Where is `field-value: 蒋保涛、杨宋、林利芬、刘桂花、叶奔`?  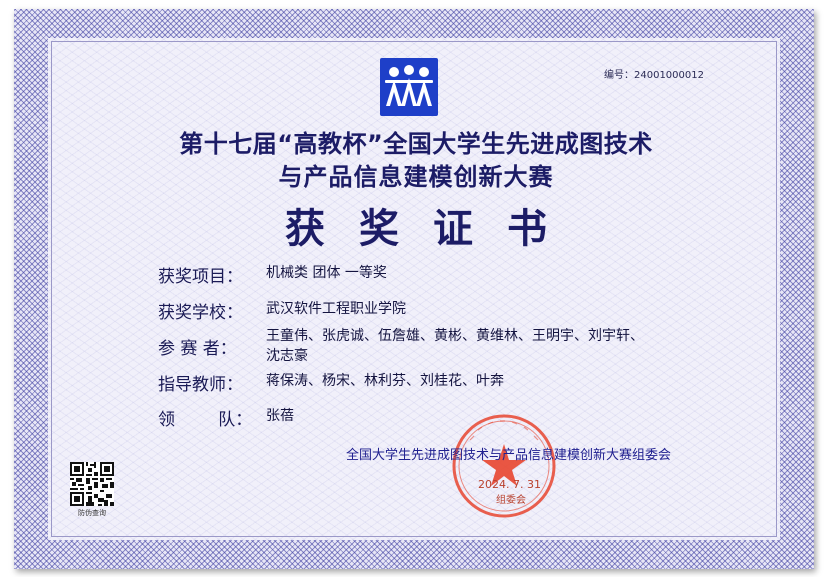
field-value: 蒋保涛、杨宋、林利芬、刘桂花、叶奔 is located at coordinates (385, 381).